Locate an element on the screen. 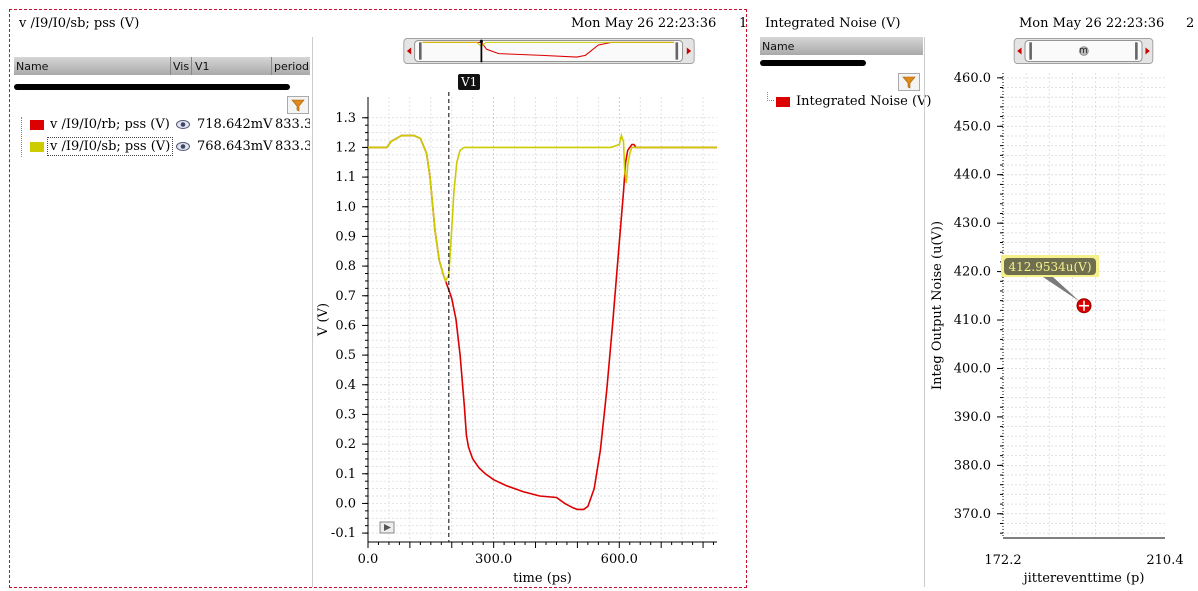 This screenshot has width=1198, height=591. column-header-vis: Vis is located at coordinates (181, 66).